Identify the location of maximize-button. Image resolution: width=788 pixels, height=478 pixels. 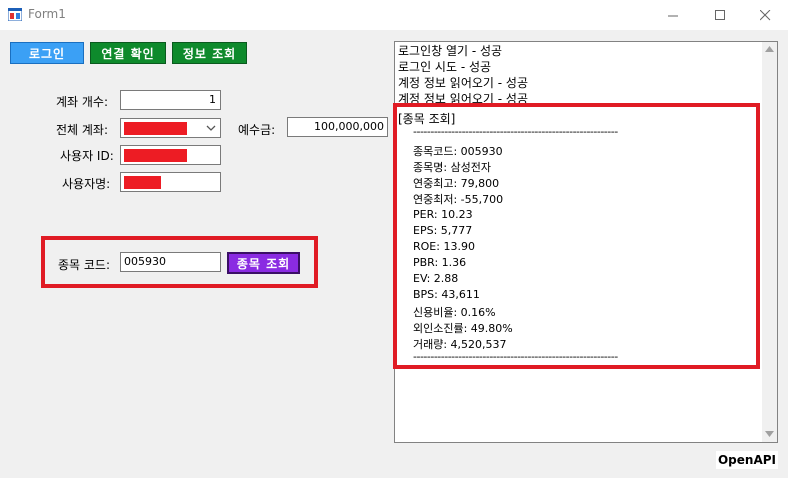
(720, 15).